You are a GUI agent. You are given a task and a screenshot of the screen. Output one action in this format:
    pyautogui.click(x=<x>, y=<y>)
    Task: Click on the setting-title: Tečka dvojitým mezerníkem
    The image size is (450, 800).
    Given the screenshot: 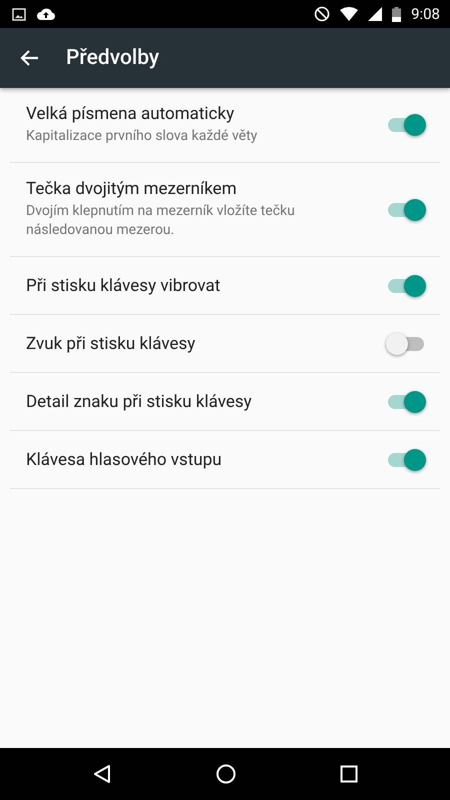 What is the action you would take?
    pyautogui.click(x=132, y=189)
    